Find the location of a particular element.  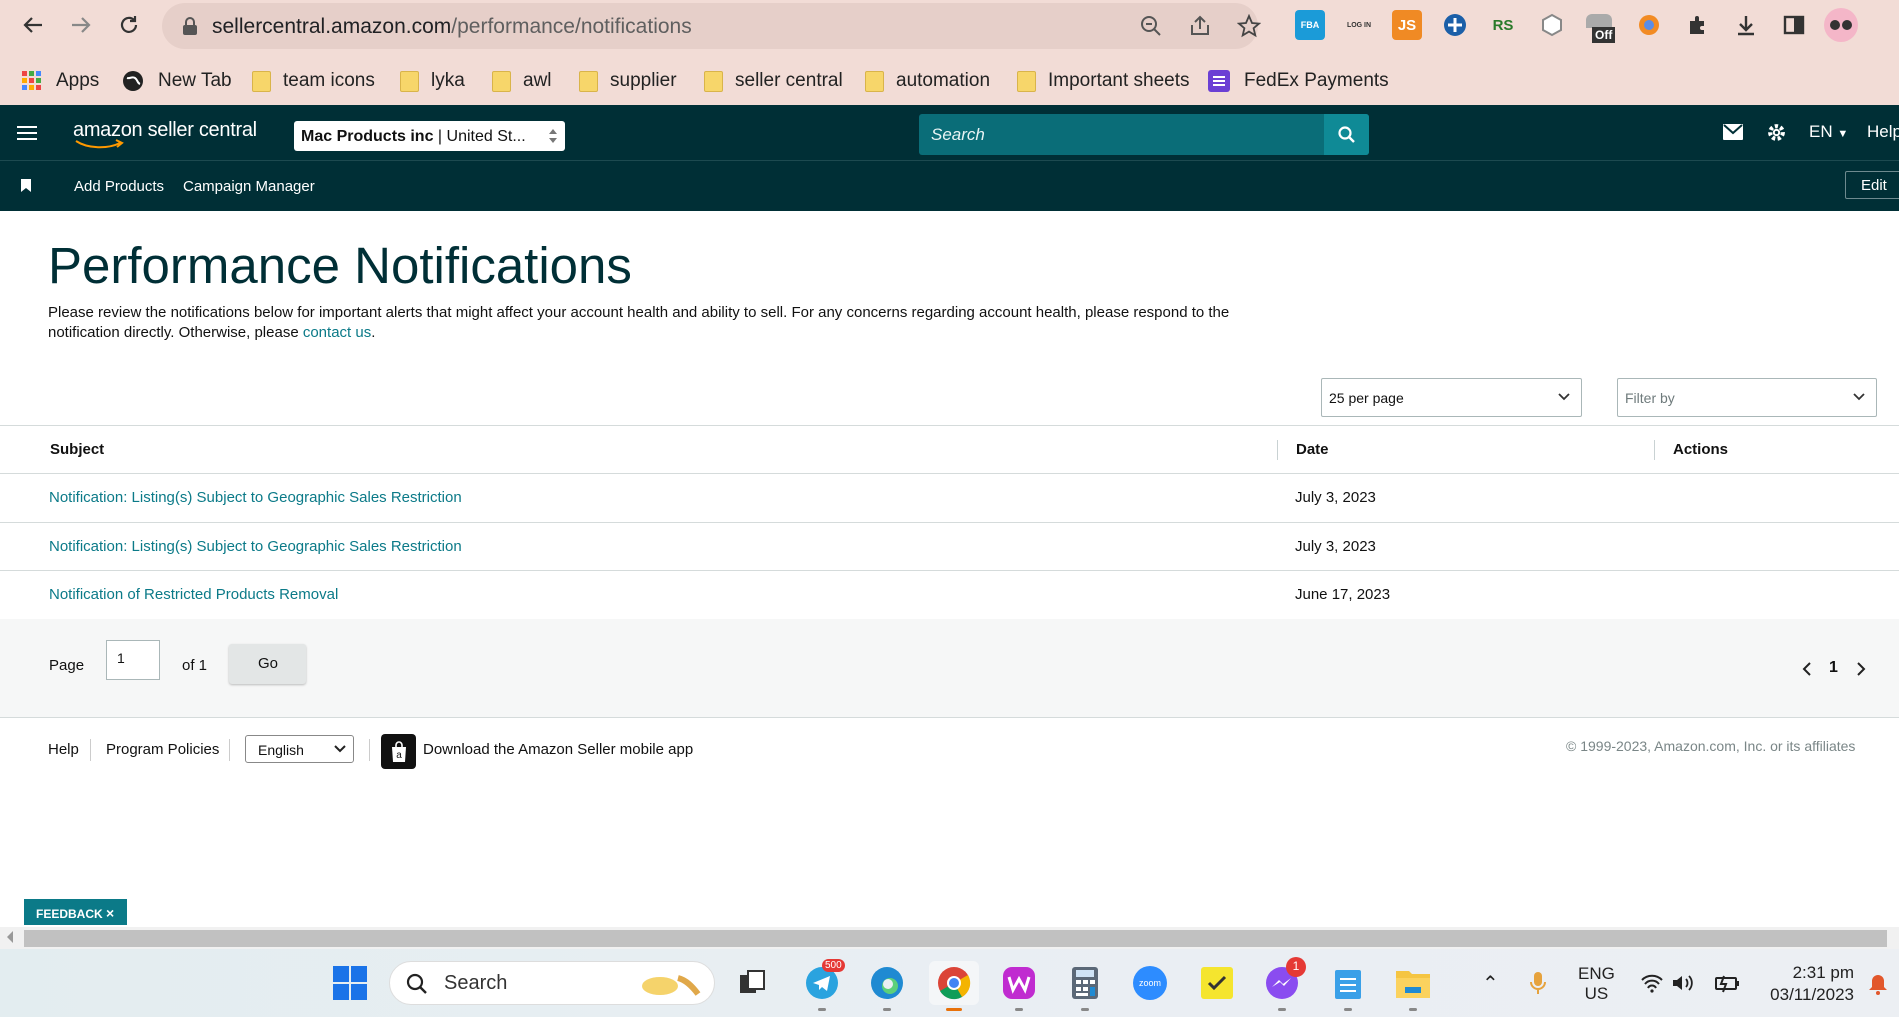

wps-icon is located at coordinates (1019, 986).